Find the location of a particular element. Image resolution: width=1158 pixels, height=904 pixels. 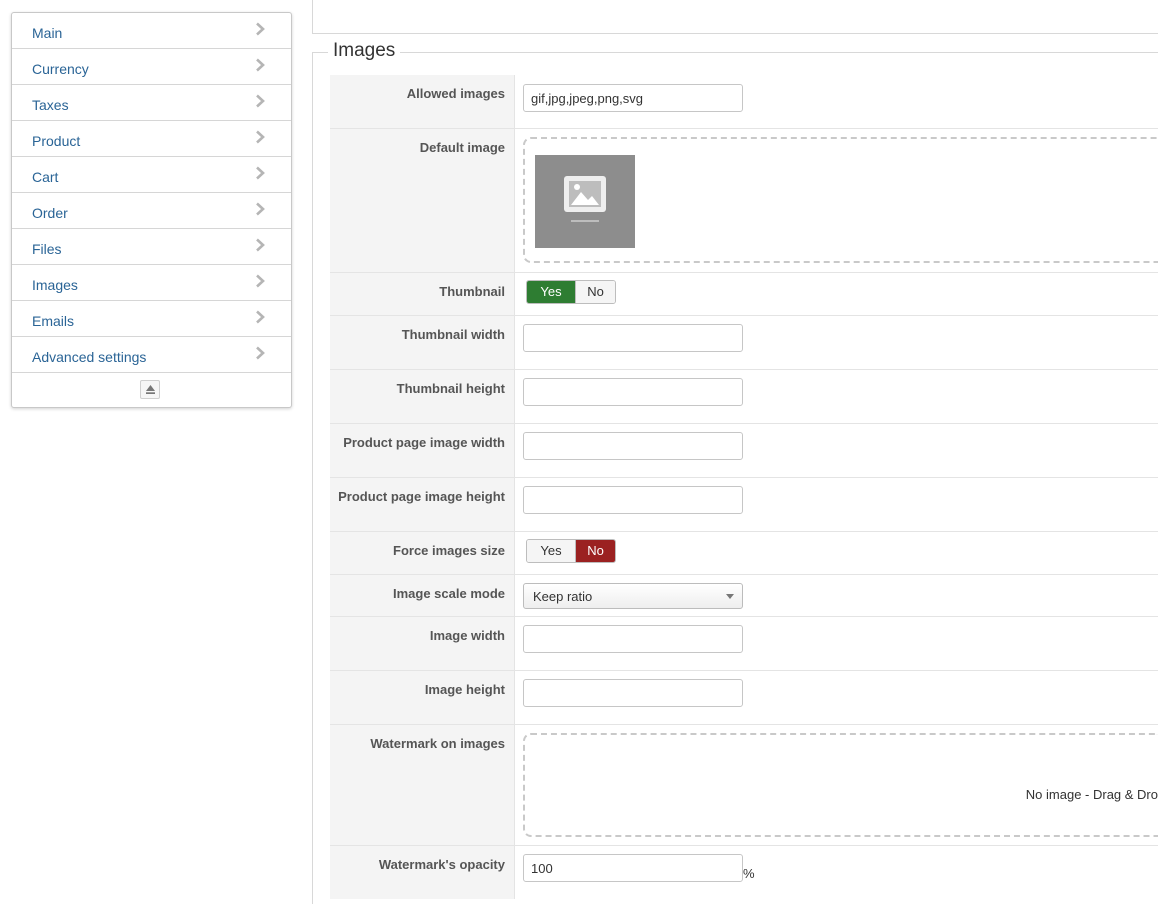

sidebar-item-label: Main is located at coordinates (47, 33).